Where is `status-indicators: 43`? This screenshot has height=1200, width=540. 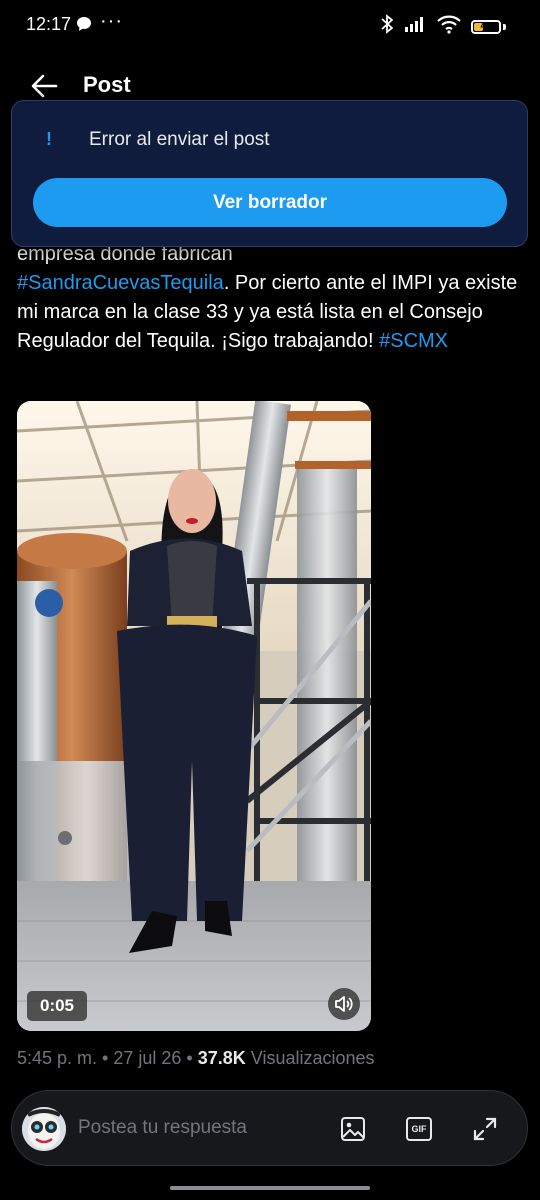 status-indicators: 43 is located at coordinates (443, 26).